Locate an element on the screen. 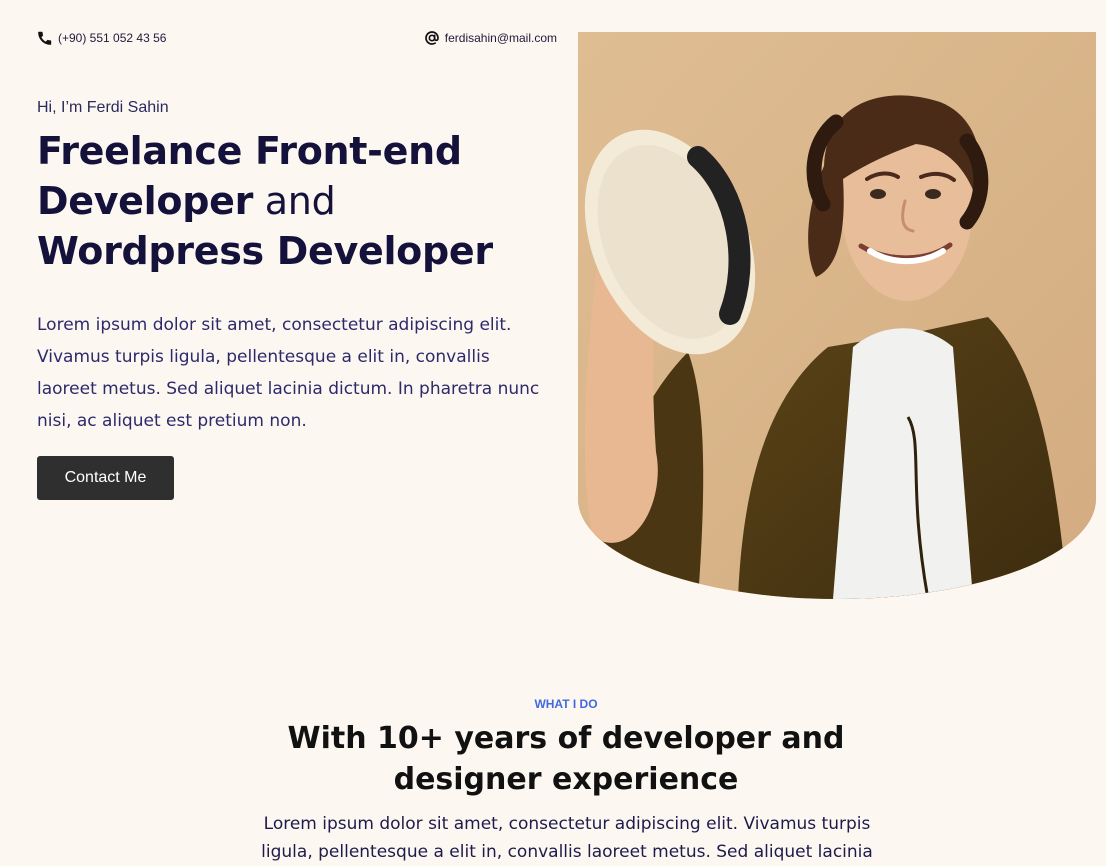 The image size is (1106, 866). email-contact: ferdisahin@mail.com is located at coordinates (490, 38).